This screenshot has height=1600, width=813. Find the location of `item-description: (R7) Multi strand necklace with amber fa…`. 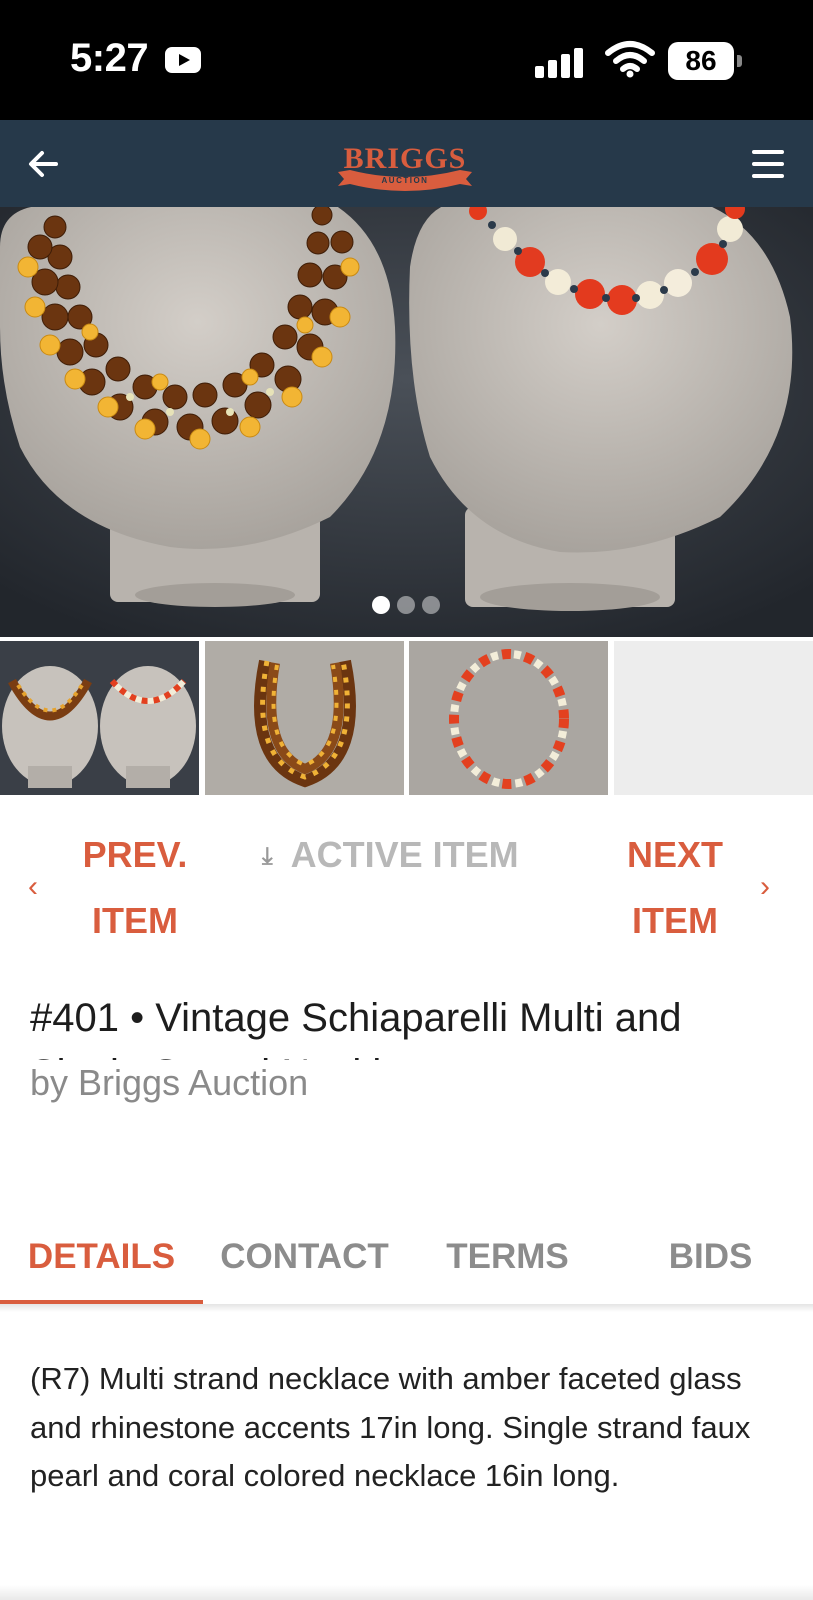

item-description: (R7) Multi strand necklace with amber fa… is located at coordinates (390, 1427).